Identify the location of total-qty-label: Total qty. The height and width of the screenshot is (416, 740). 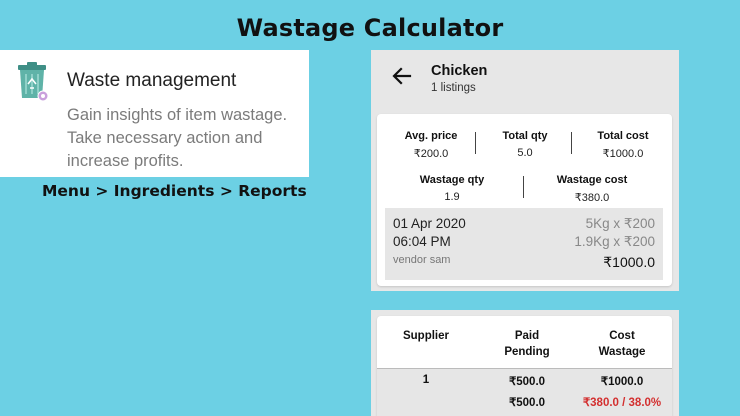
(525, 136).